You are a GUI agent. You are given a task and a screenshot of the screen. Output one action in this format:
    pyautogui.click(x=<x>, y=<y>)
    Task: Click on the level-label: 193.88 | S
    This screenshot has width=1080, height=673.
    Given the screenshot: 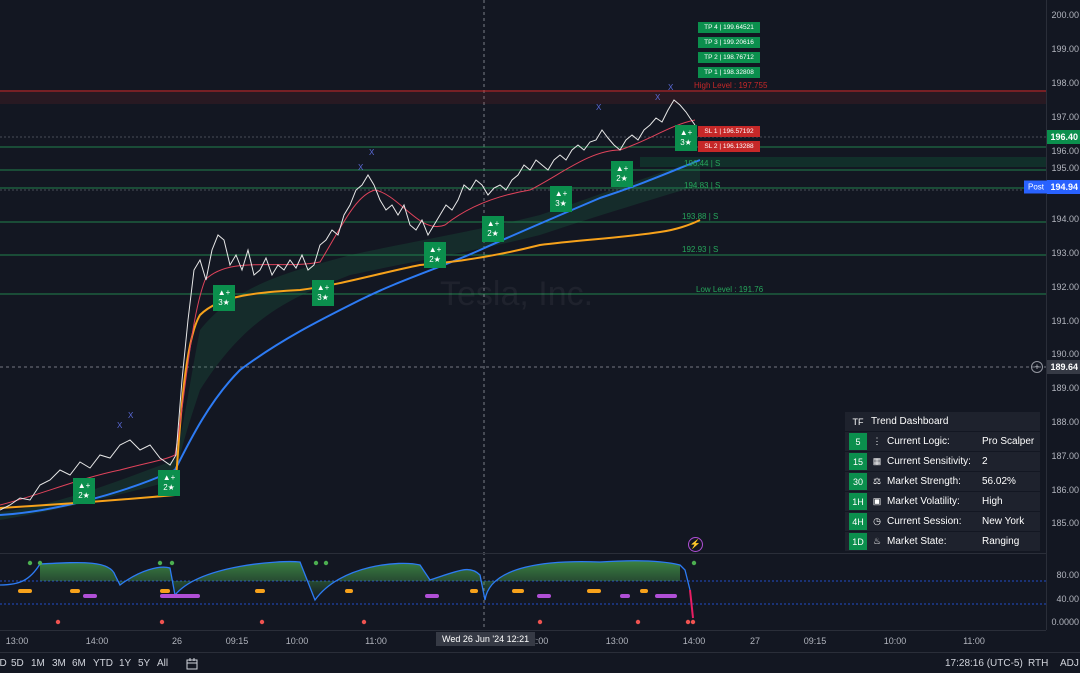 What is the action you would take?
    pyautogui.click(x=700, y=216)
    